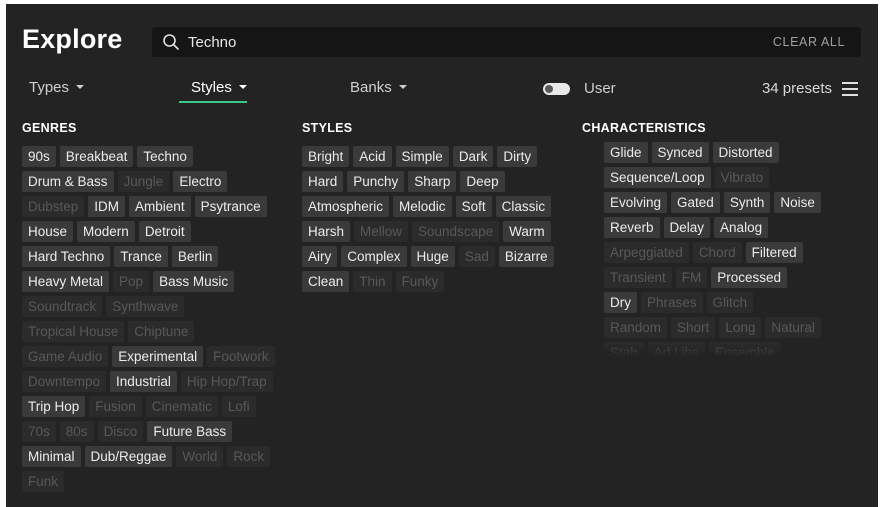  I want to click on genres-chip: Techno, so click(165, 156).